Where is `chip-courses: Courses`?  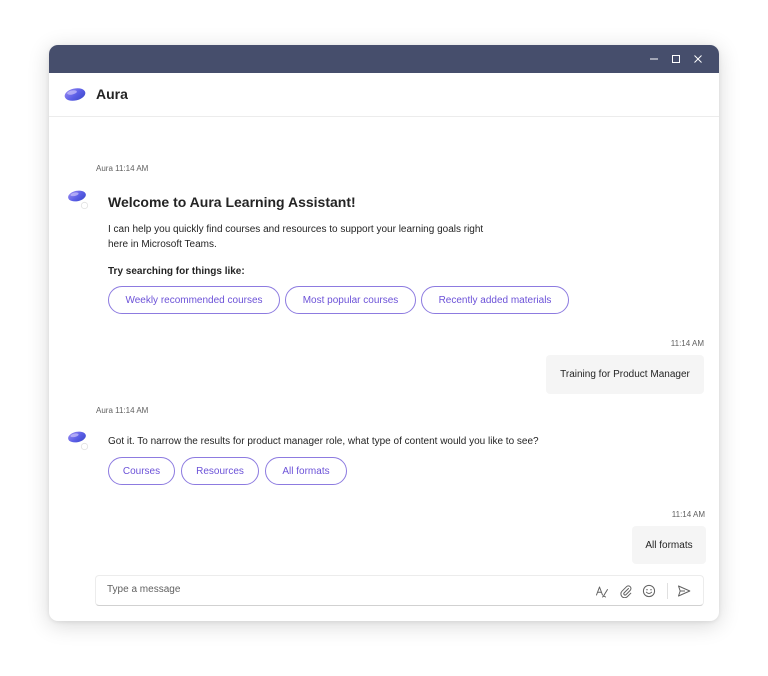 chip-courses: Courses is located at coordinates (141, 471).